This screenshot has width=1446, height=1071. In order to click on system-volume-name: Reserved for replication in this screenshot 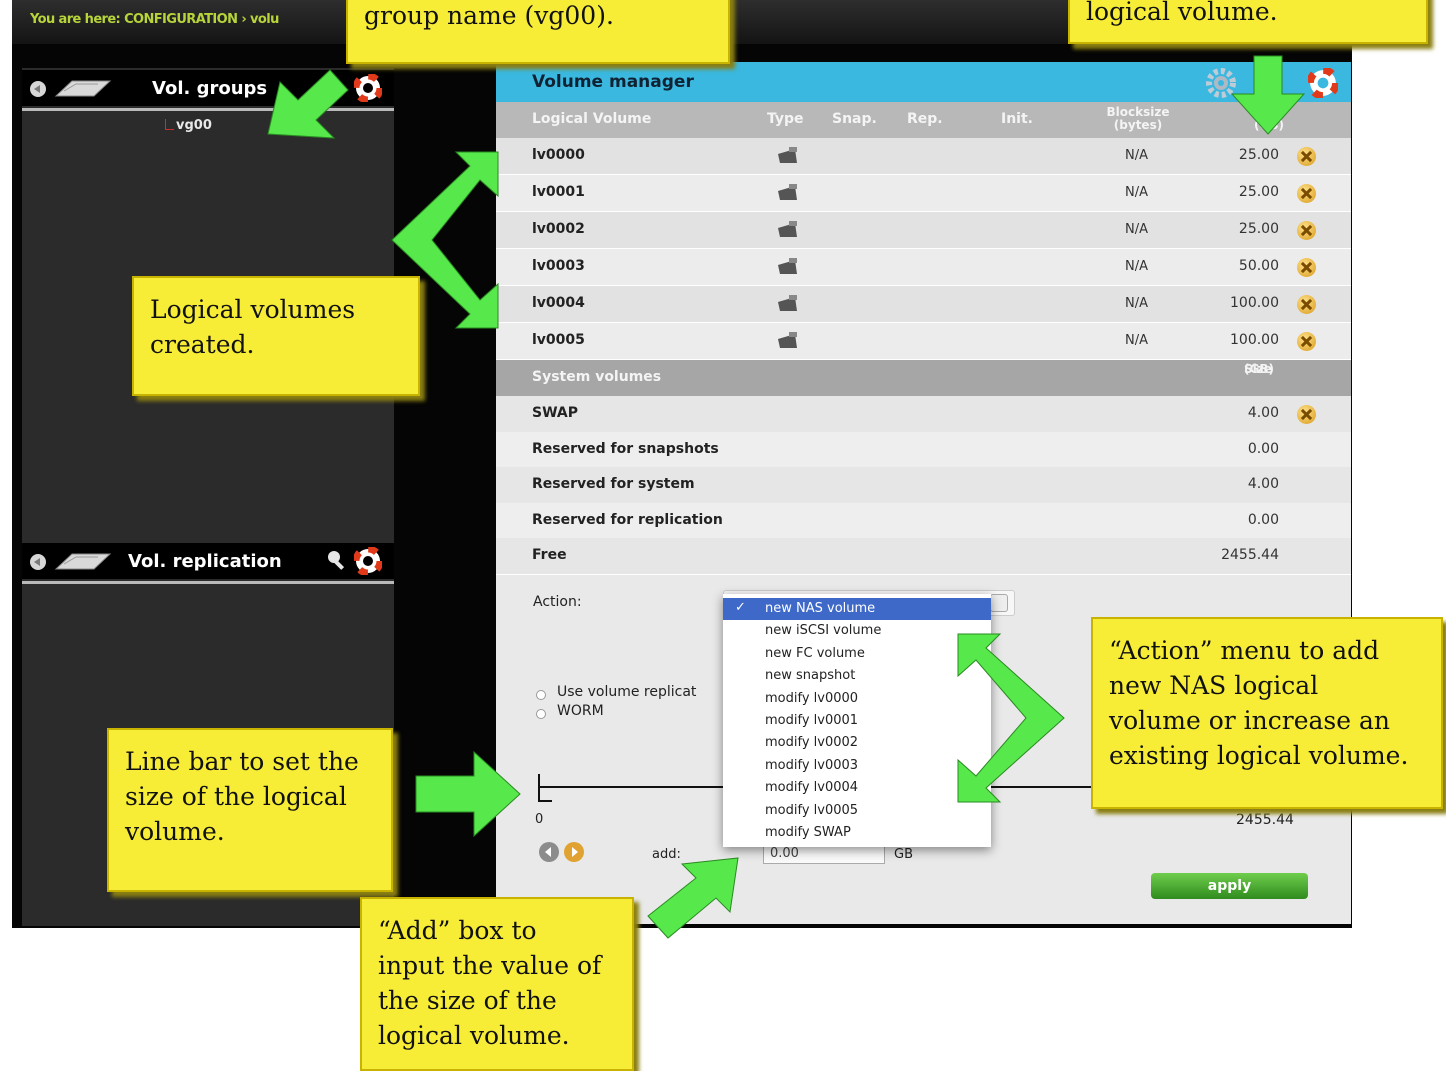, I will do `click(627, 519)`.